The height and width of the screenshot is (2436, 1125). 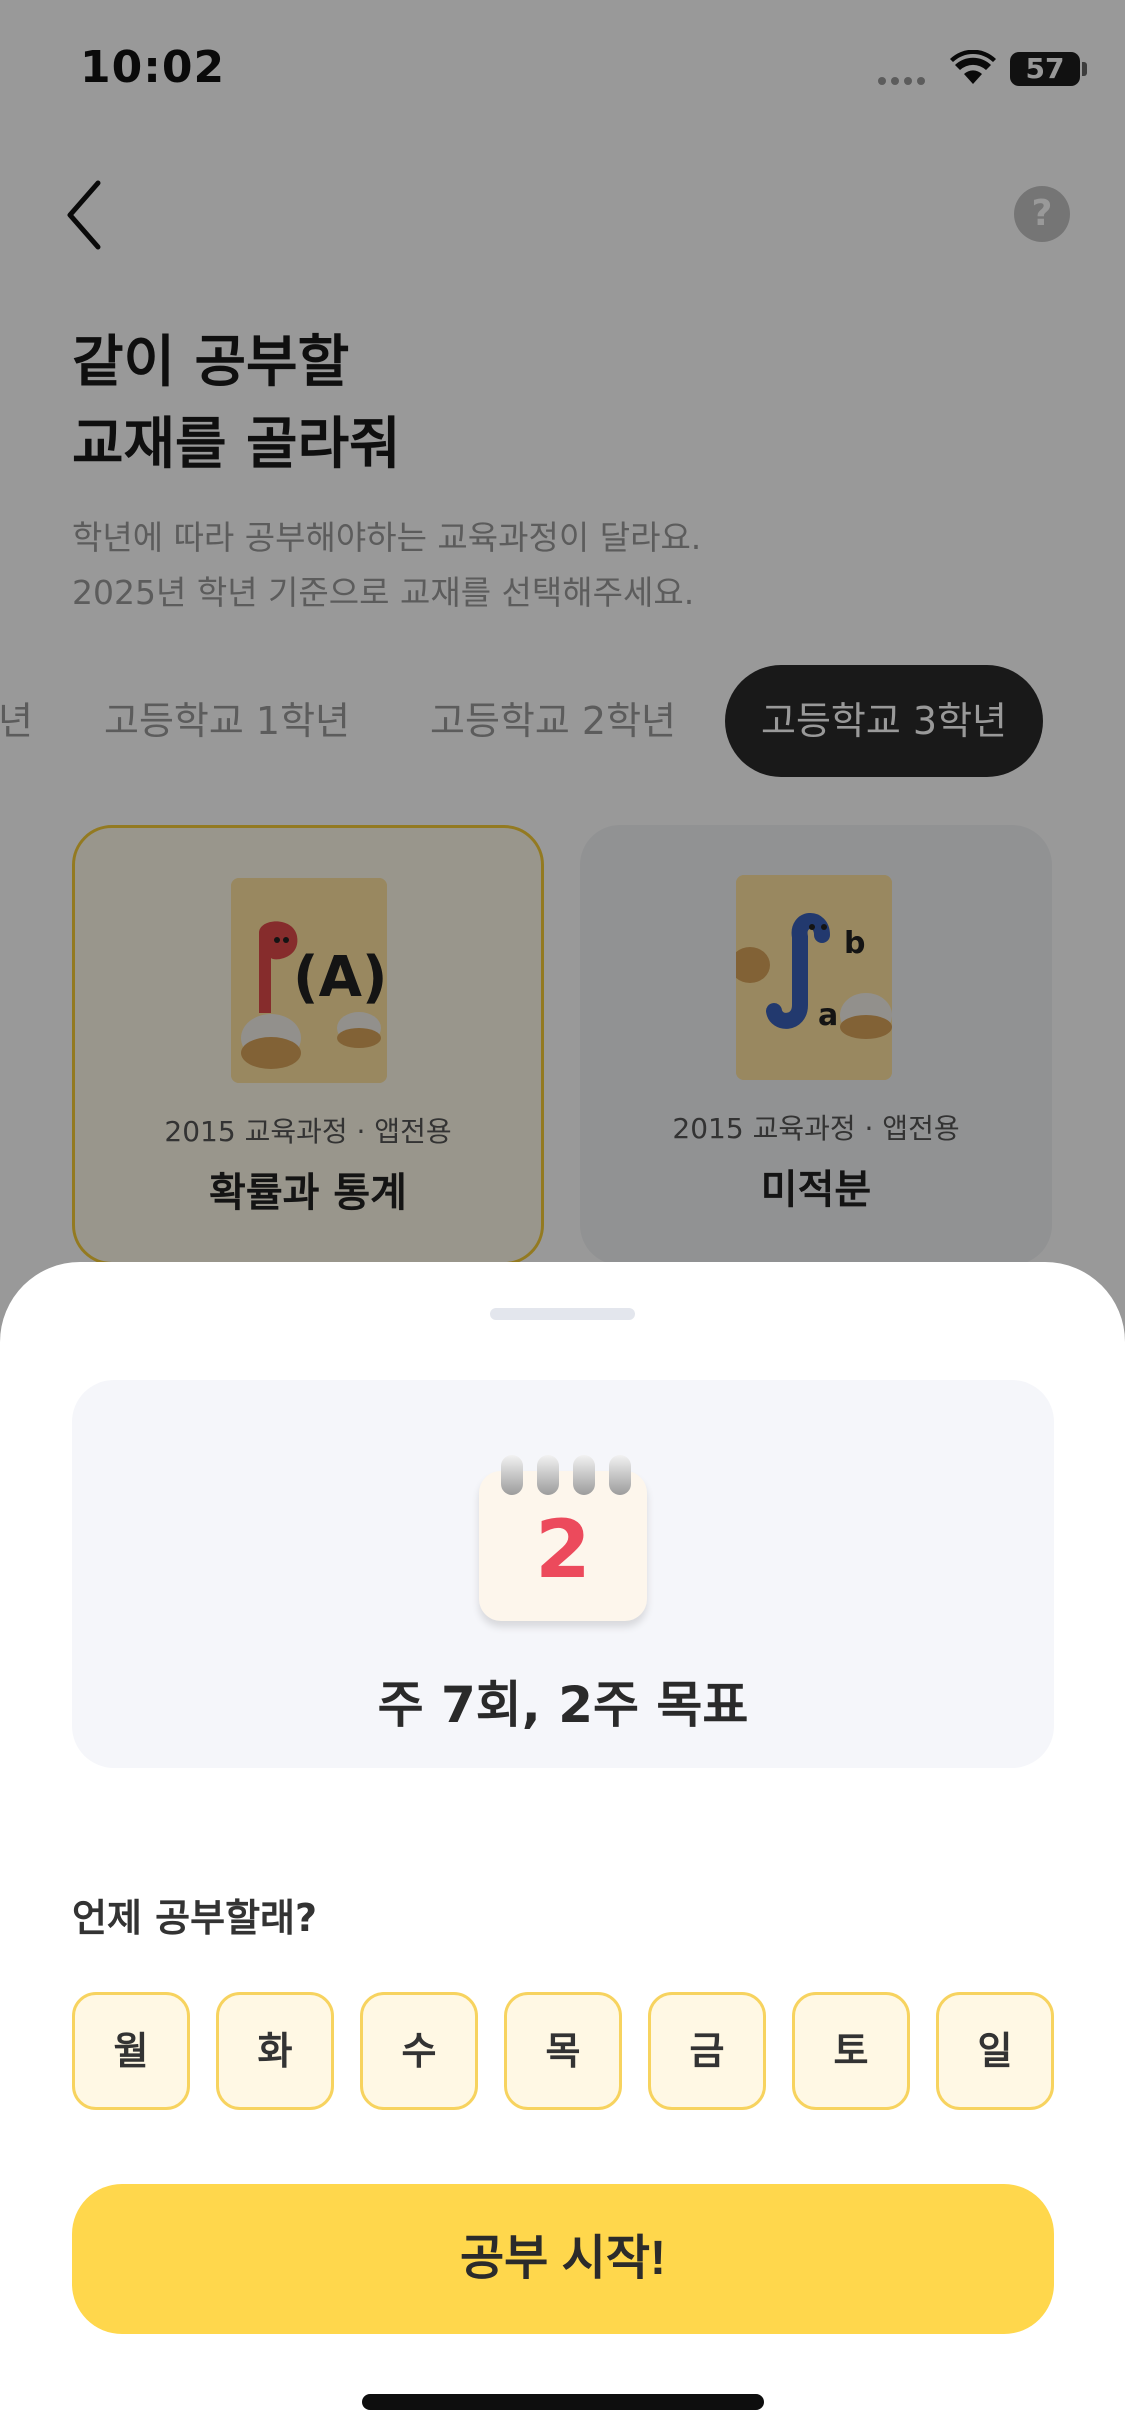 I want to click on calendar-number: 2, so click(x=563, y=1549).